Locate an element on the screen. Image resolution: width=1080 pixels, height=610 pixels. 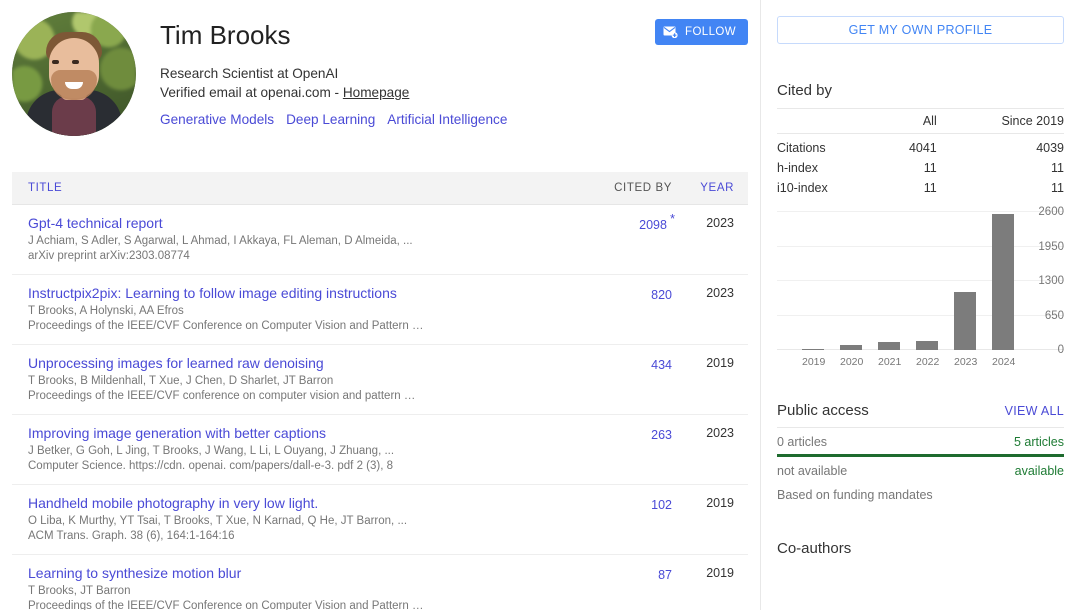
chart-y-label: 650 is located at coordinates (1054, 315).